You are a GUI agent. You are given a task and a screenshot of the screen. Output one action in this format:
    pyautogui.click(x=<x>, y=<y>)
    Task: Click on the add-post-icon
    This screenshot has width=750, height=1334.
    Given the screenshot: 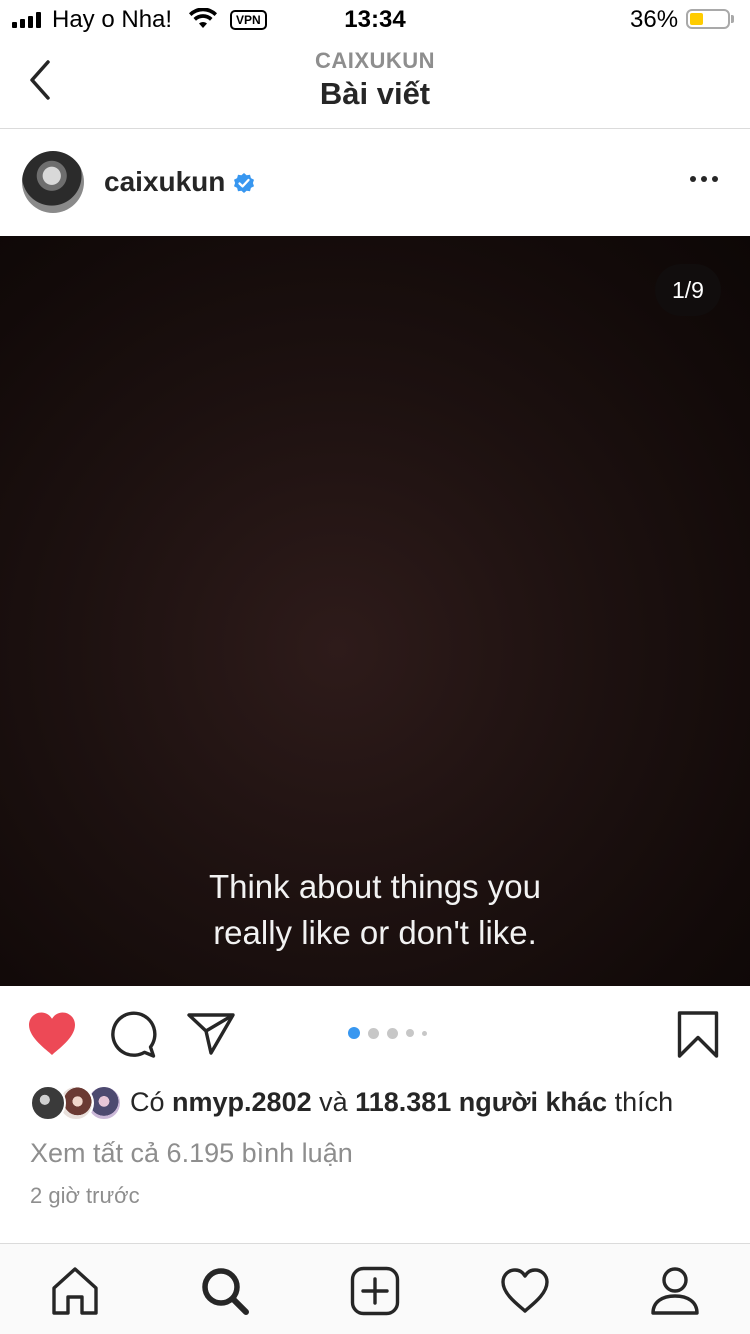 What is the action you would take?
    pyautogui.click(x=375, y=1291)
    